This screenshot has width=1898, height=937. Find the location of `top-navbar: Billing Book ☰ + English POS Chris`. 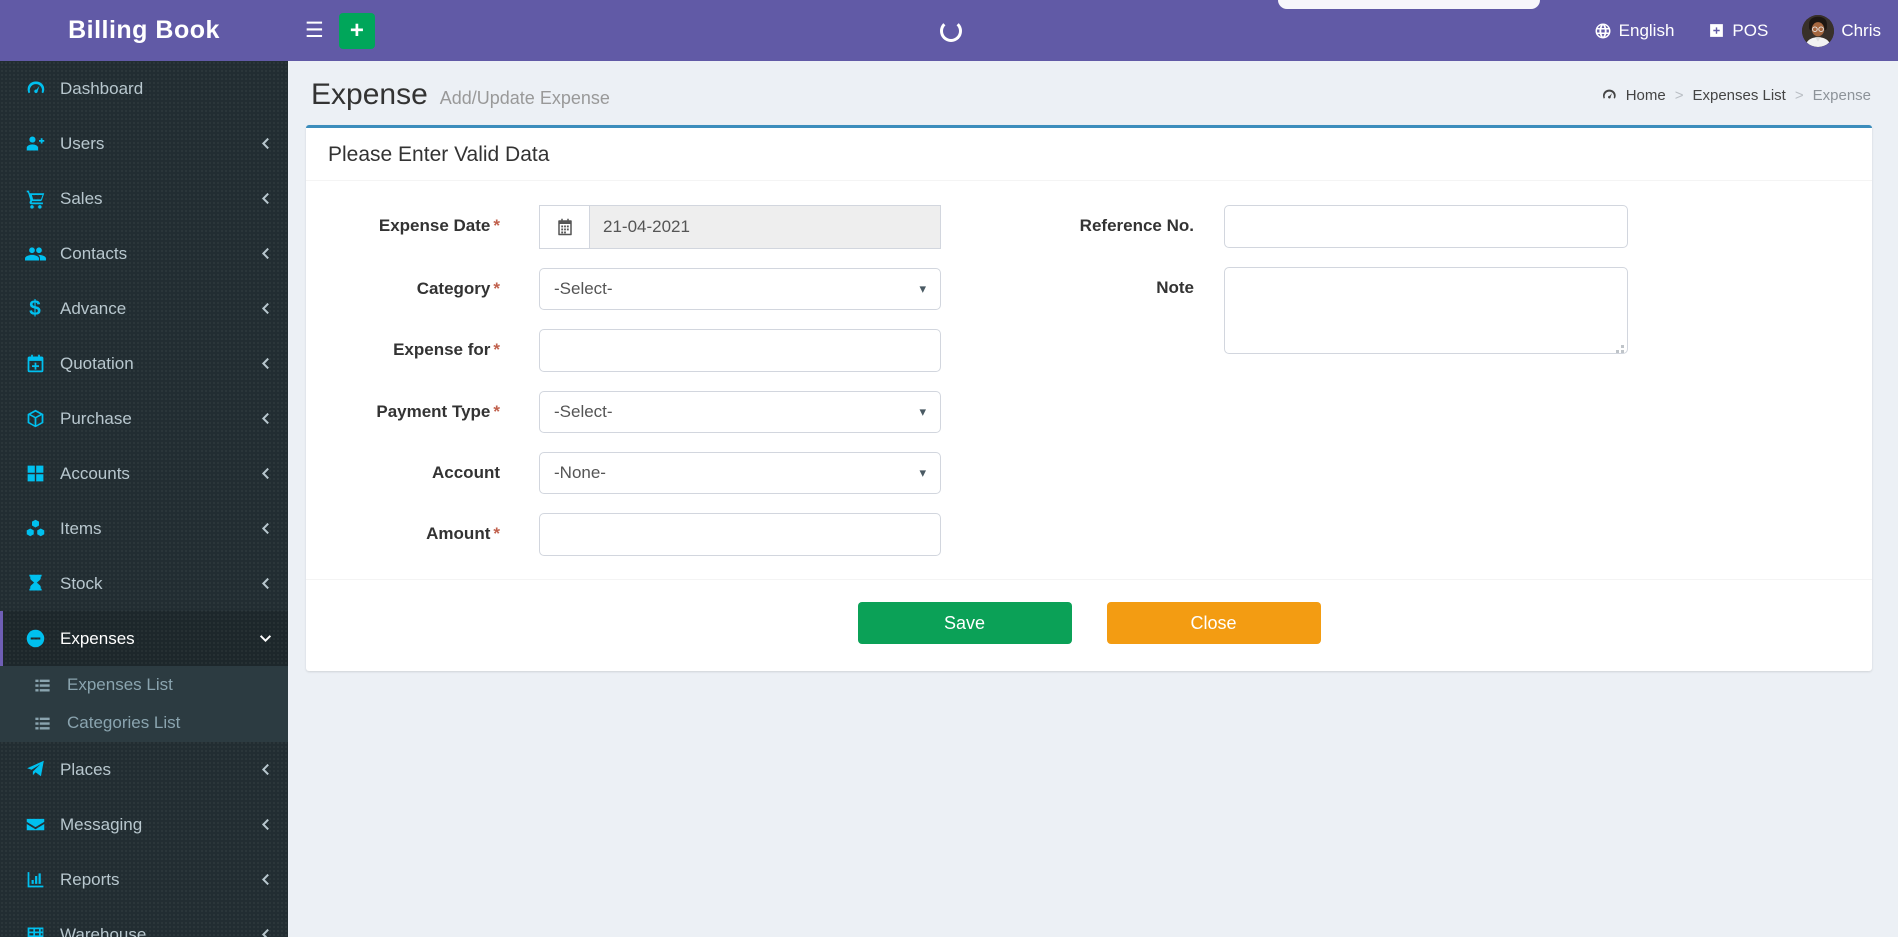

top-navbar: Billing Book ☰ + English POS Chris is located at coordinates (949, 30).